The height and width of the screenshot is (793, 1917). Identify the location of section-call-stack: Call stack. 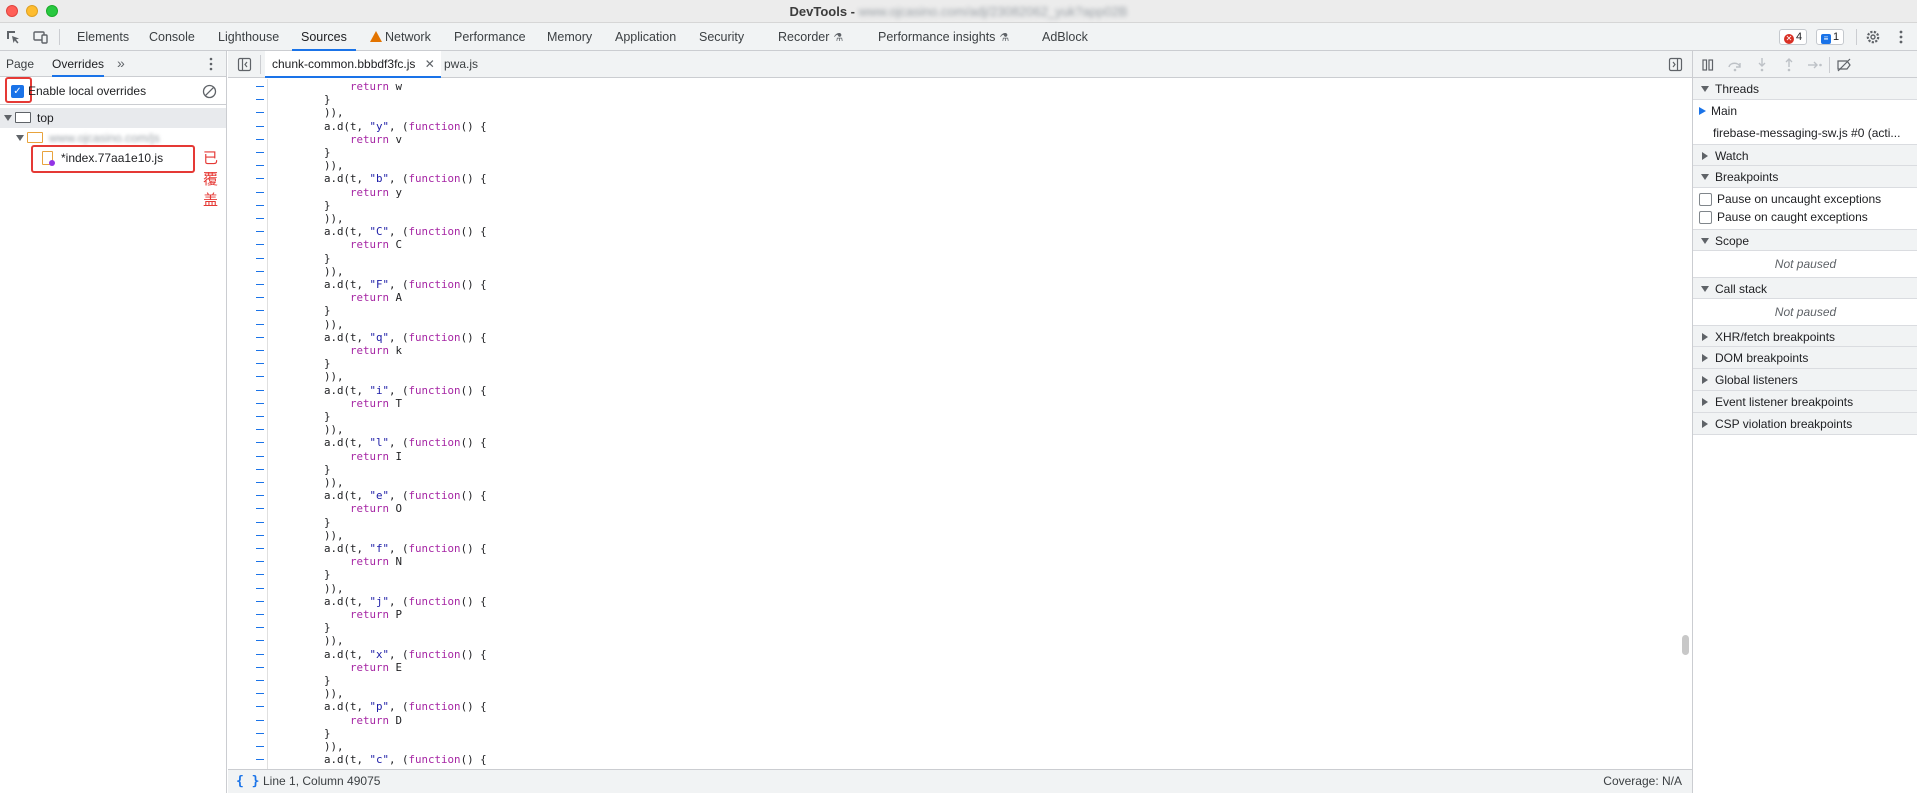
(1805, 288).